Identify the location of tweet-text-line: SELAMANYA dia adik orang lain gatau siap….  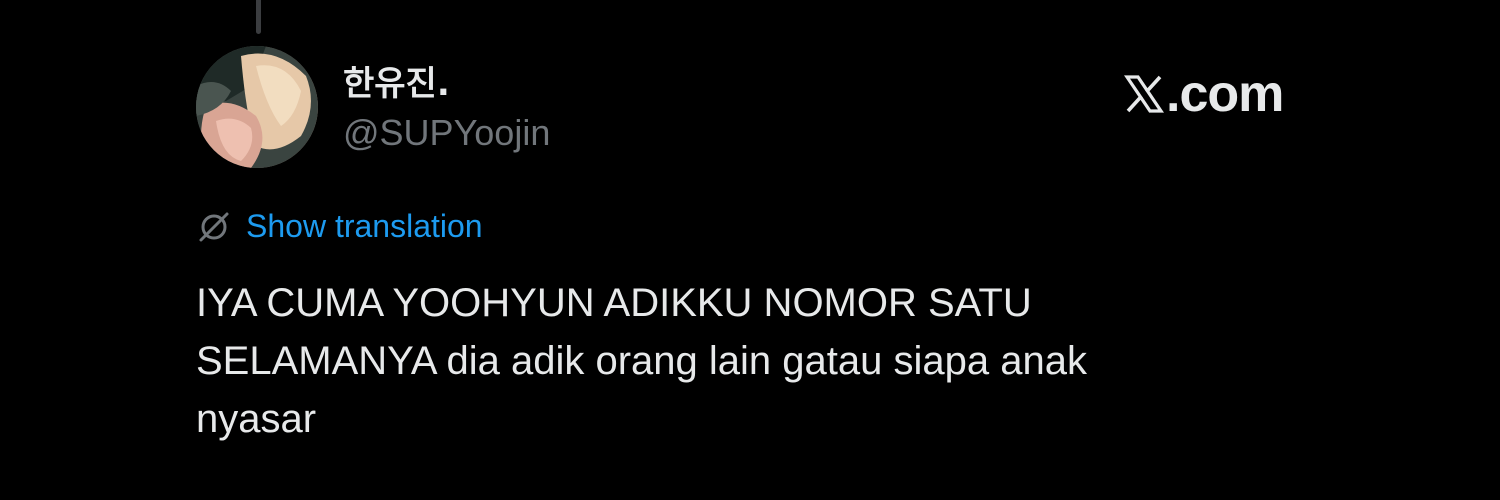
(641, 361).